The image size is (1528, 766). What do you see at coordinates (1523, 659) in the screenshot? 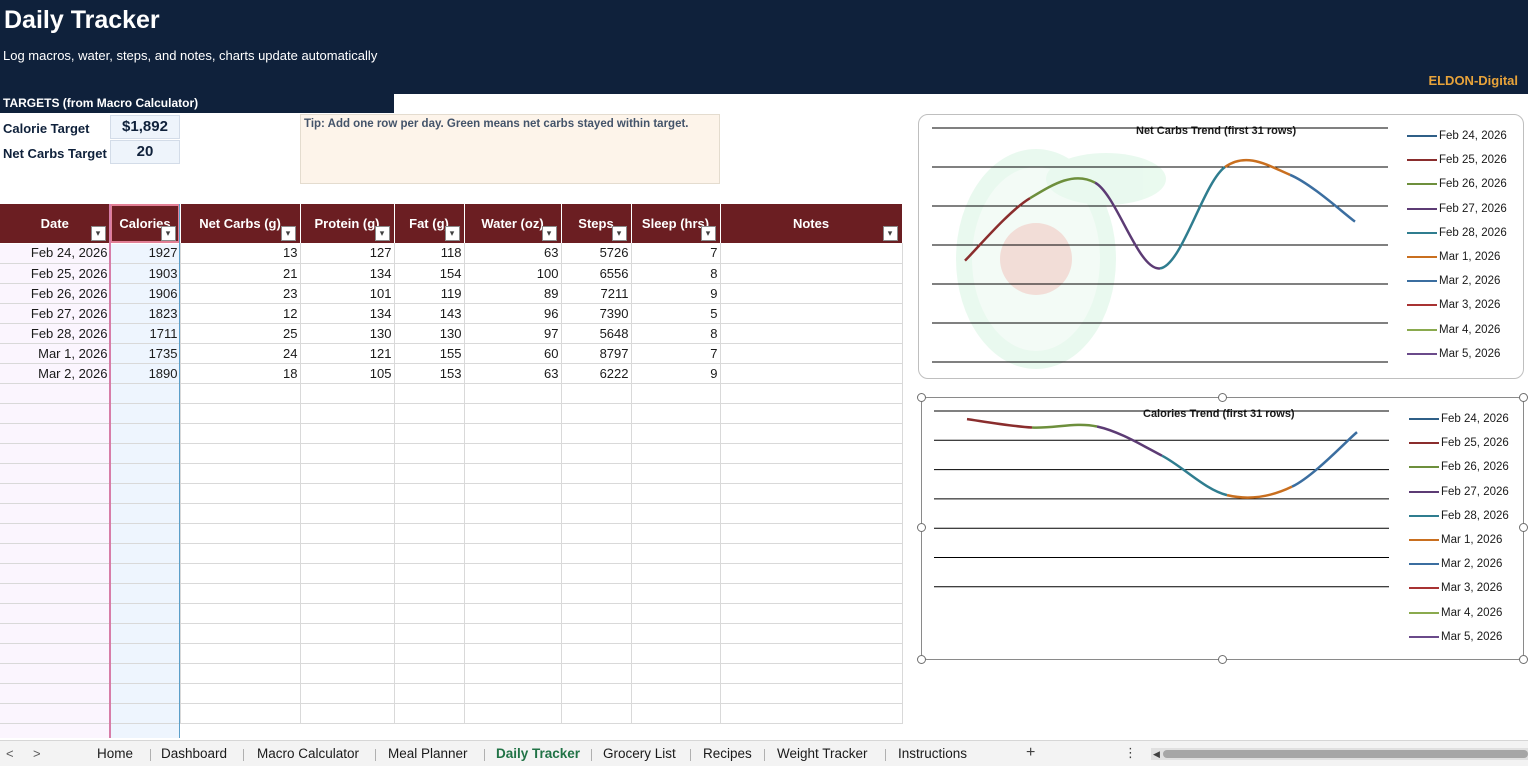
I see `resize-handle-br` at bounding box center [1523, 659].